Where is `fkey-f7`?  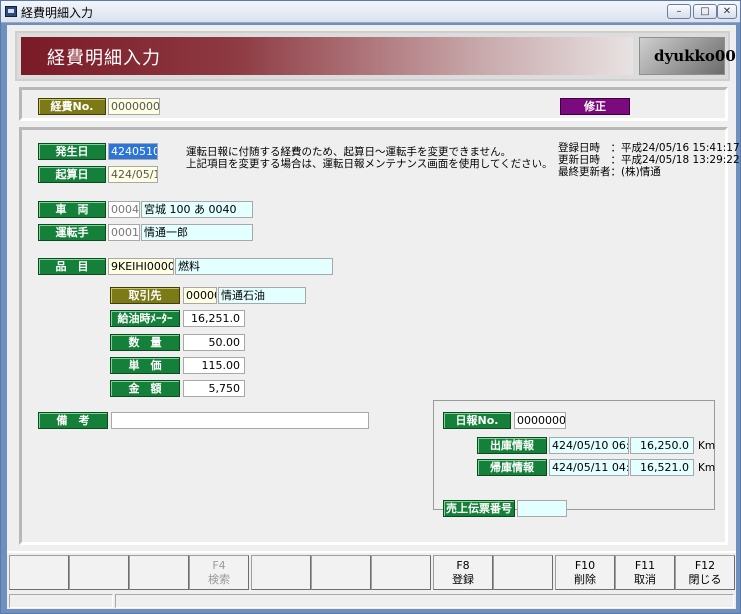
fkey-f7 is located at coordinates (401, 572).